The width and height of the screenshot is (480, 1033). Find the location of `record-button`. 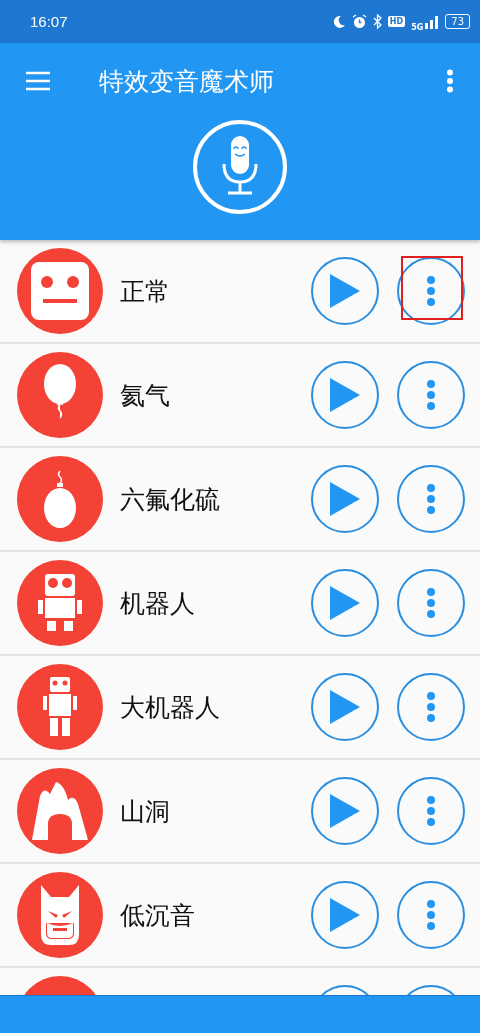

record-button is located at coordinates (240, 167).